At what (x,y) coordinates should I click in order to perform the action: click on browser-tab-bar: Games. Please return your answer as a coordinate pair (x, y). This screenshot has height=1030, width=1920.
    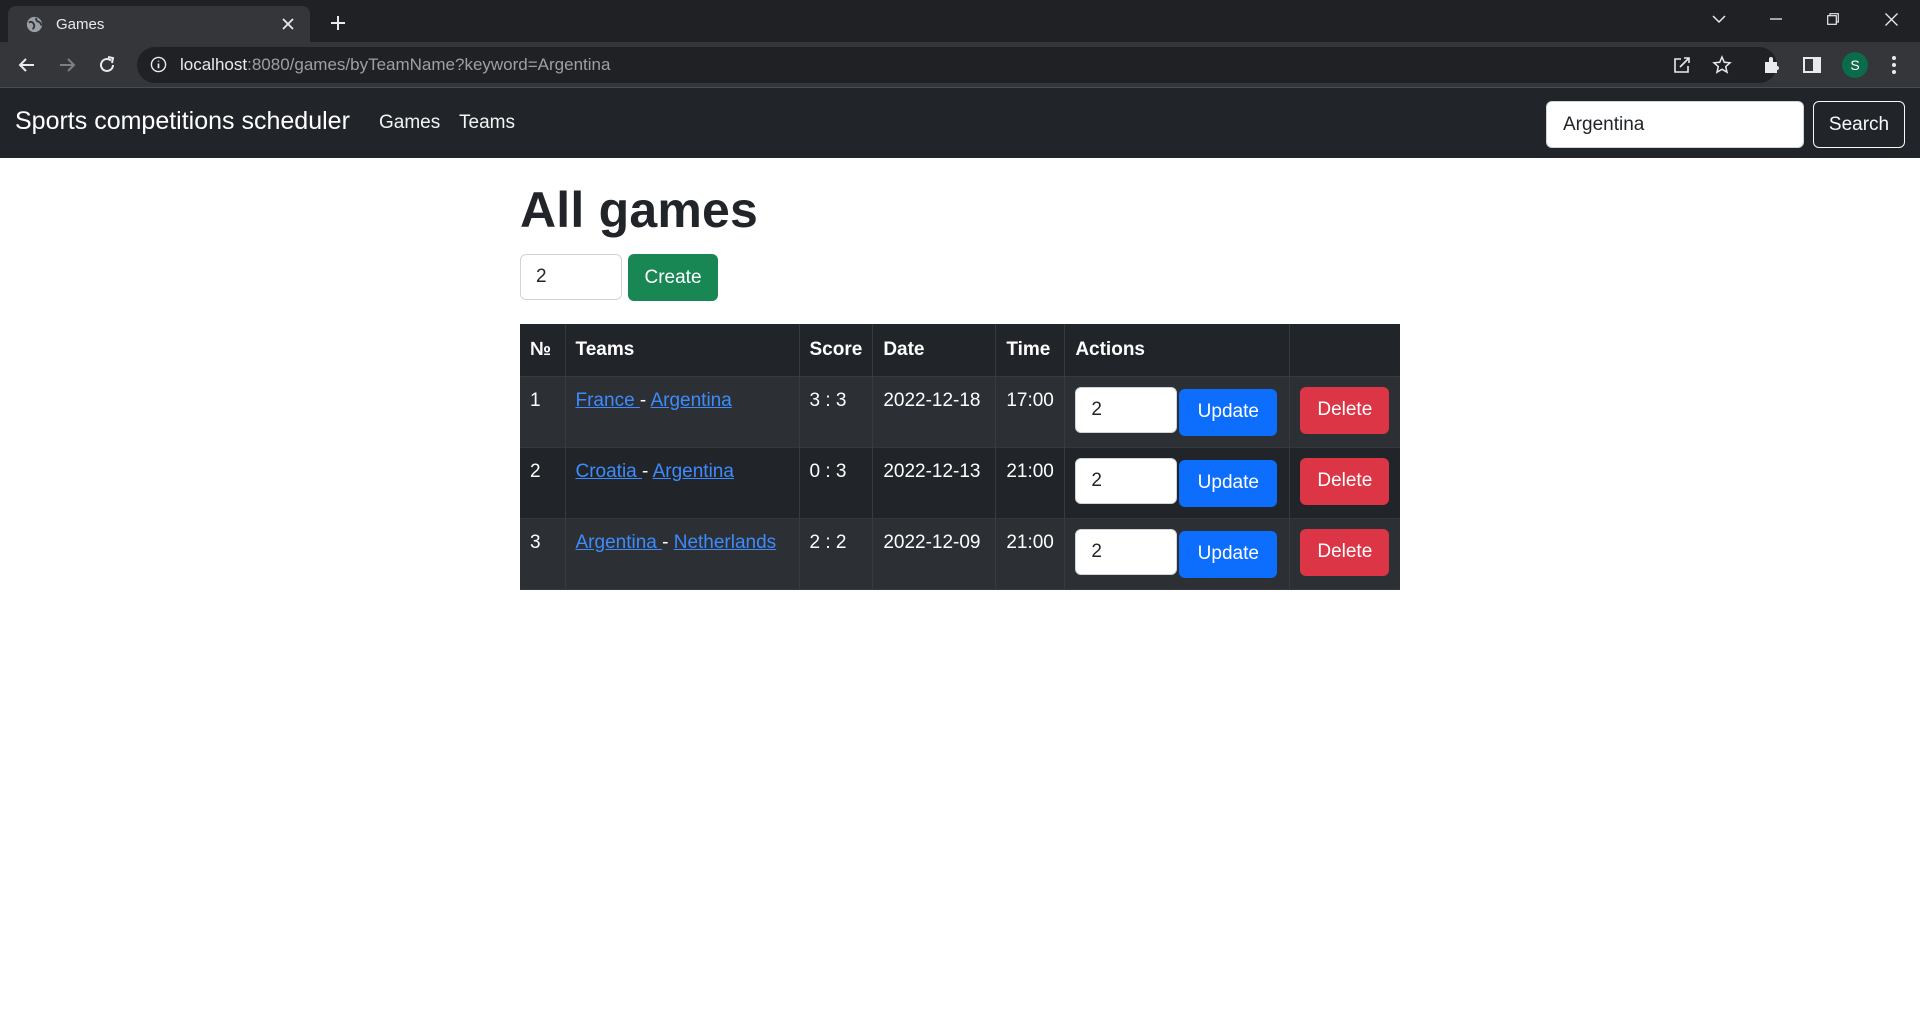
    Looking at the image, I should click on (960, 21).